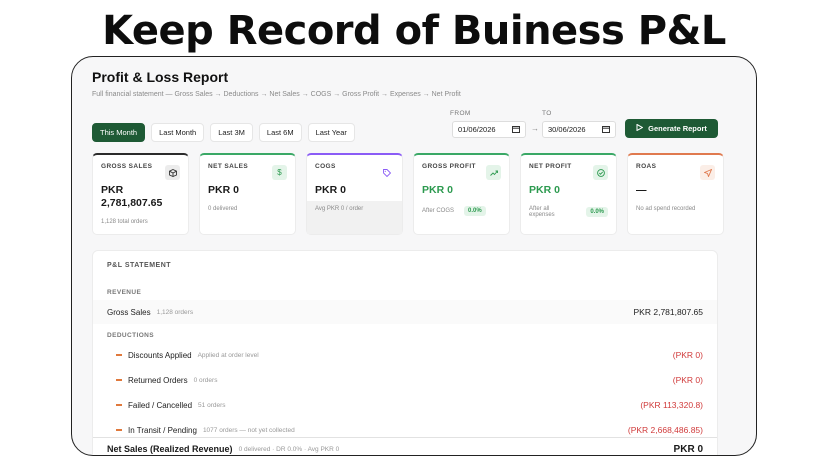 The image size is (828, 466). I want to click on cube-icon, so click(172, 172).